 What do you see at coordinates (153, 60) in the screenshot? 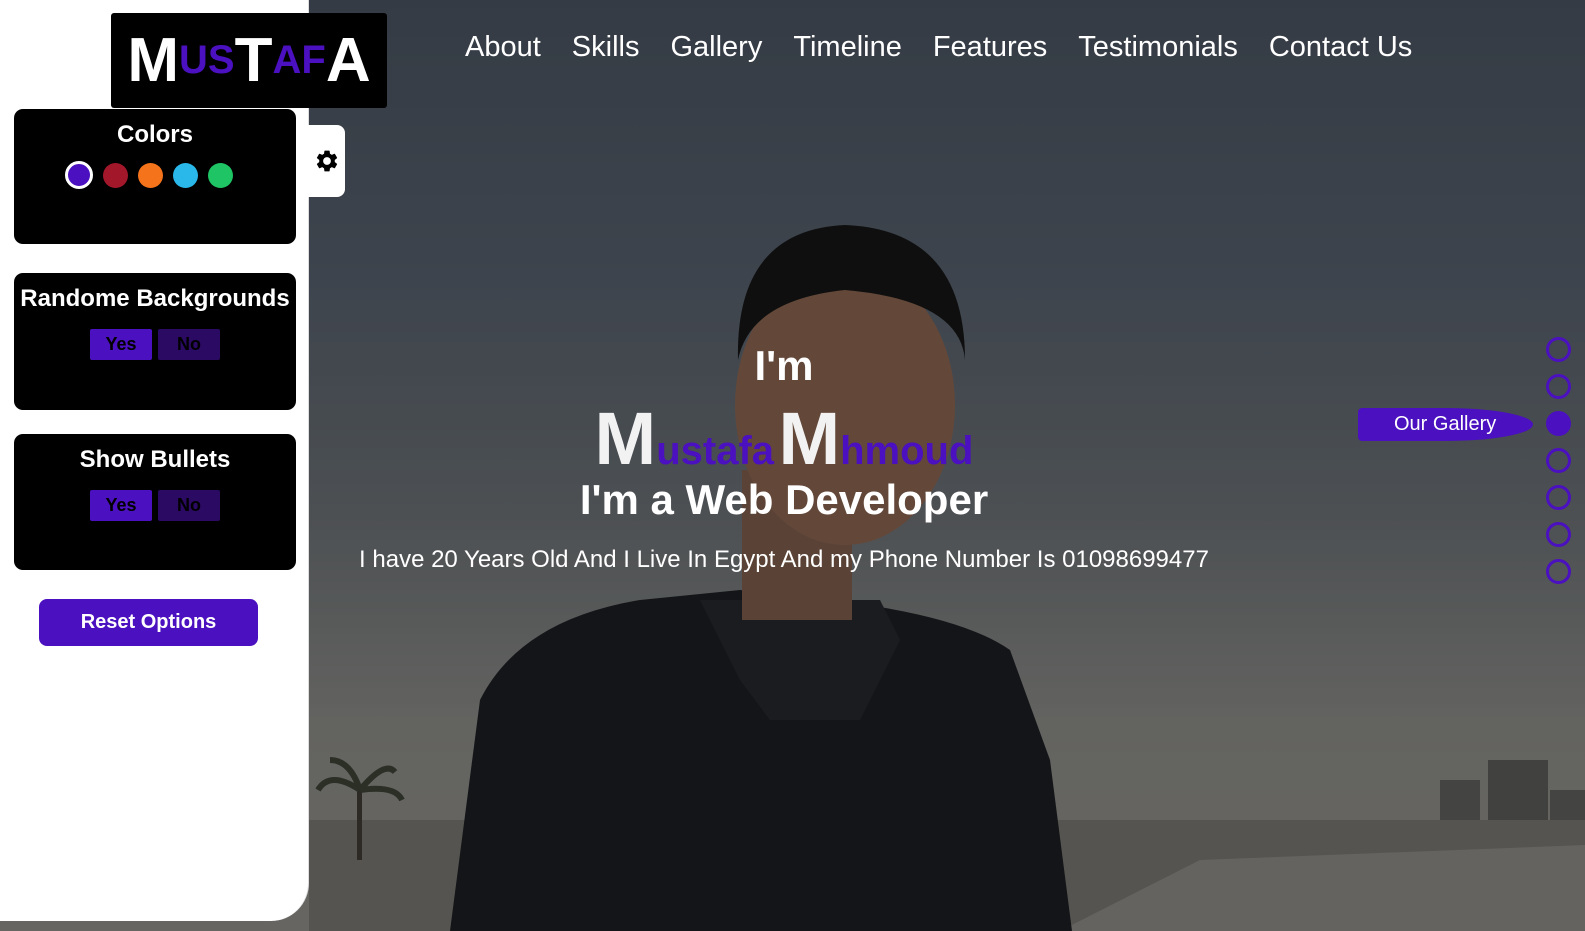
I see `logo-letter: M` at bounding box center [153, 60].